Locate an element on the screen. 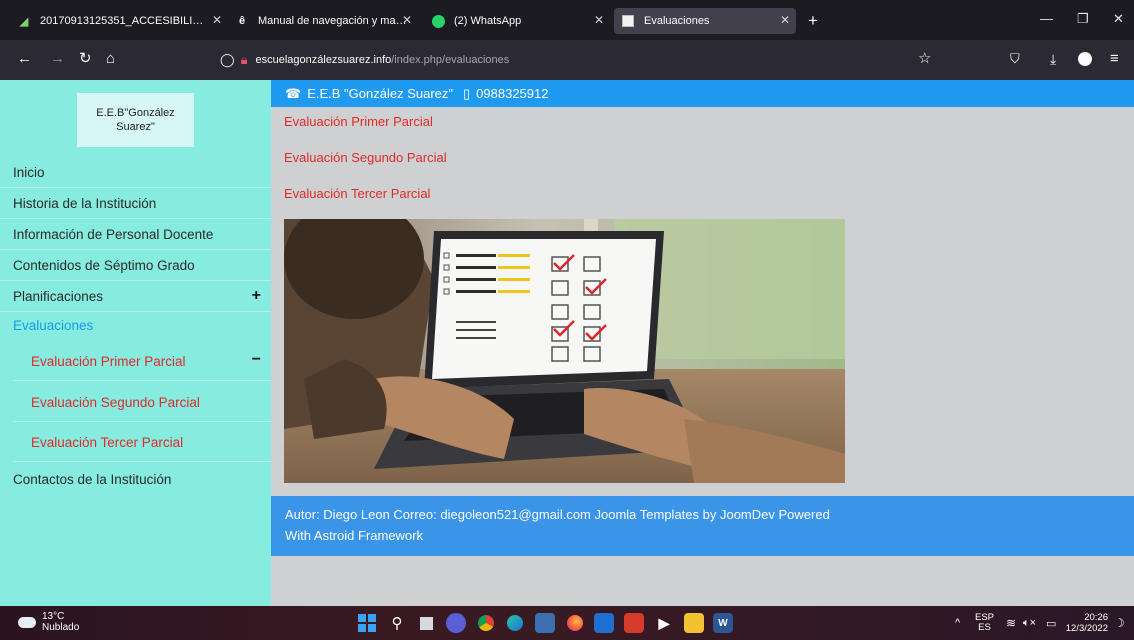  lang-bottom: ES is located at coordinates (984, 627).